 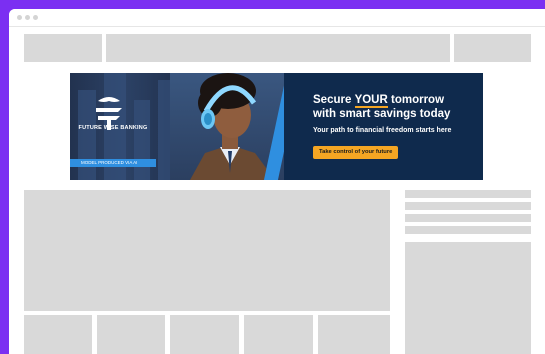 What do you see at coordinates (416, 100) in the screenshot?
I see `headline-post: tomorrow` at bounding box center [416, 100].